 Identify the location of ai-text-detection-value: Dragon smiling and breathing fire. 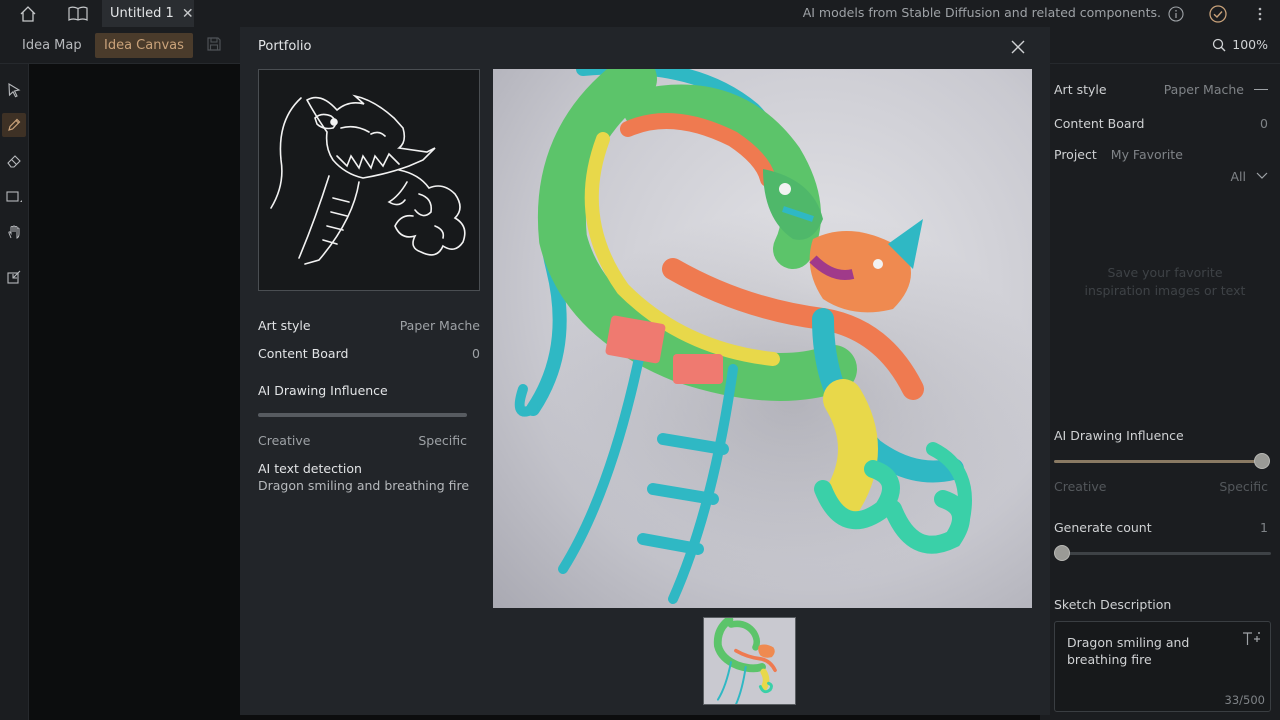
(364, 485).